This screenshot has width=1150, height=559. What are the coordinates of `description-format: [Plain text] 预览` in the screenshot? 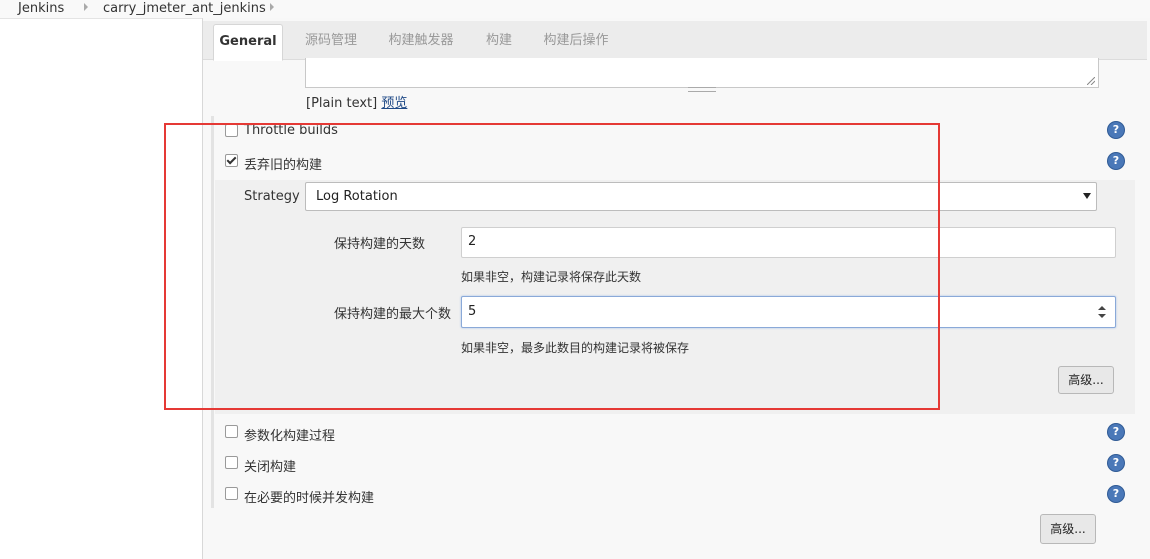 It's located at (356, 101).